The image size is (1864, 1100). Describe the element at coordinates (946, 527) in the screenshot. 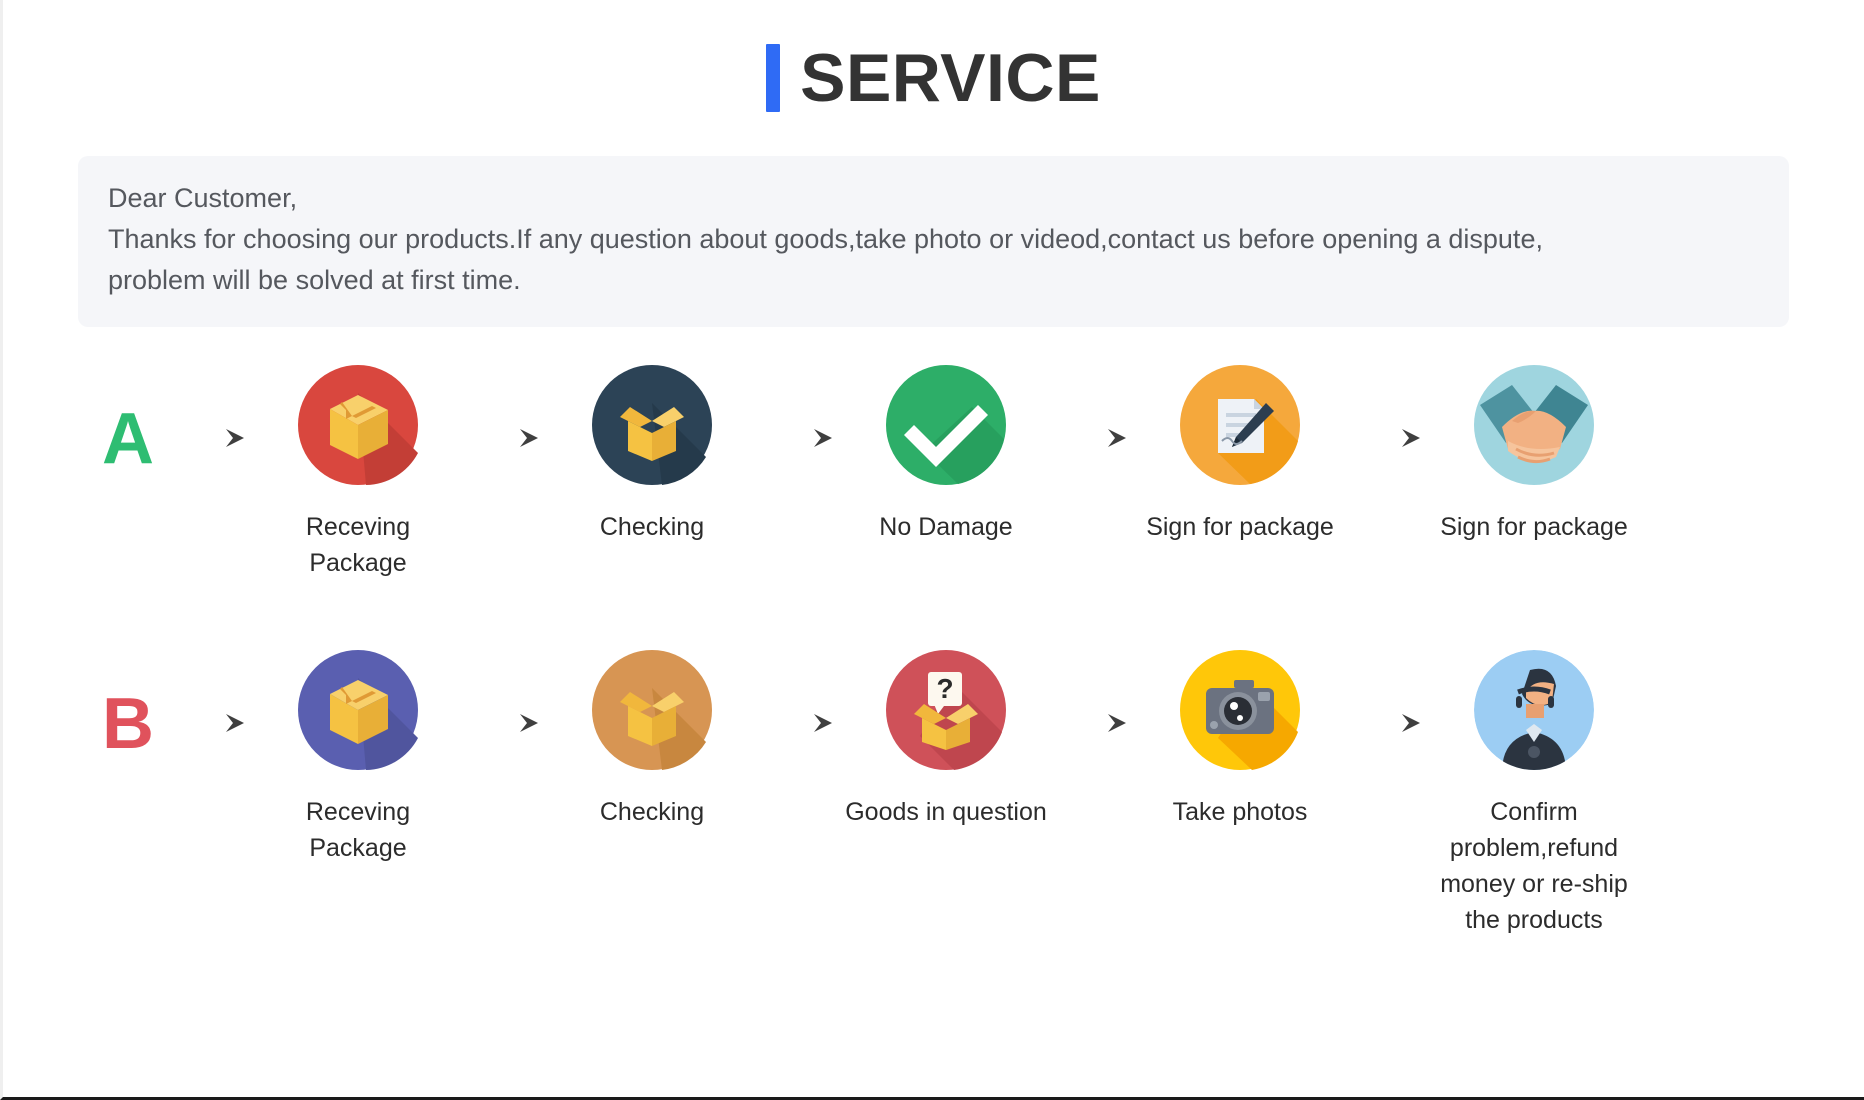

I see `step-label: No Damage` at that location.